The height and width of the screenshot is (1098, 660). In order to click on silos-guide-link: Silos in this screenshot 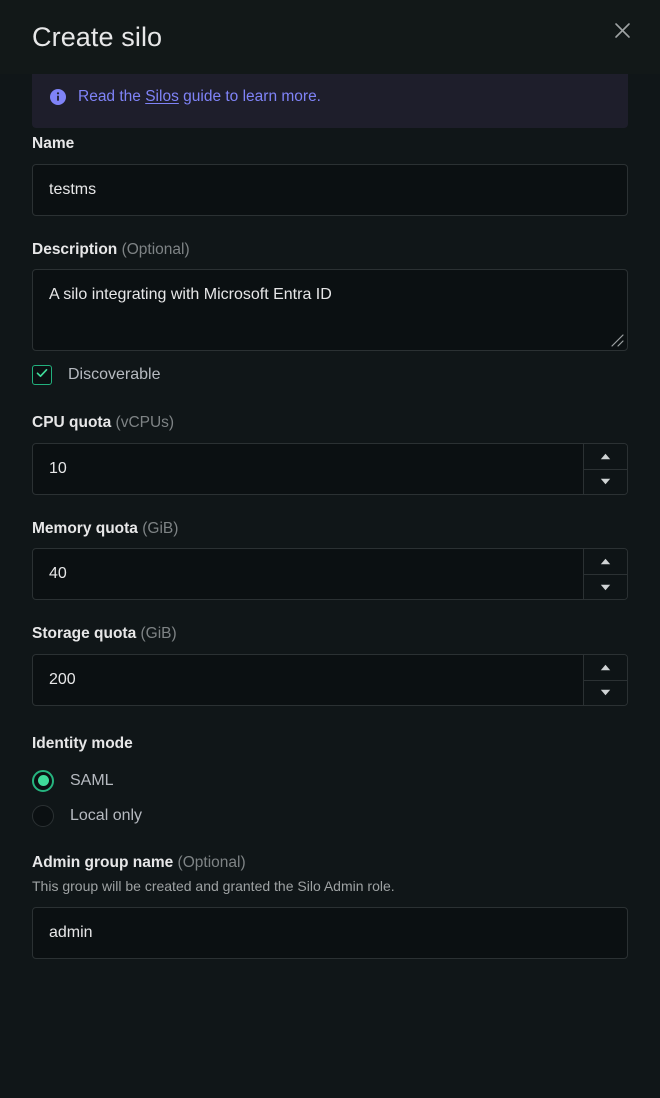, I will do `click(162, 96)`.